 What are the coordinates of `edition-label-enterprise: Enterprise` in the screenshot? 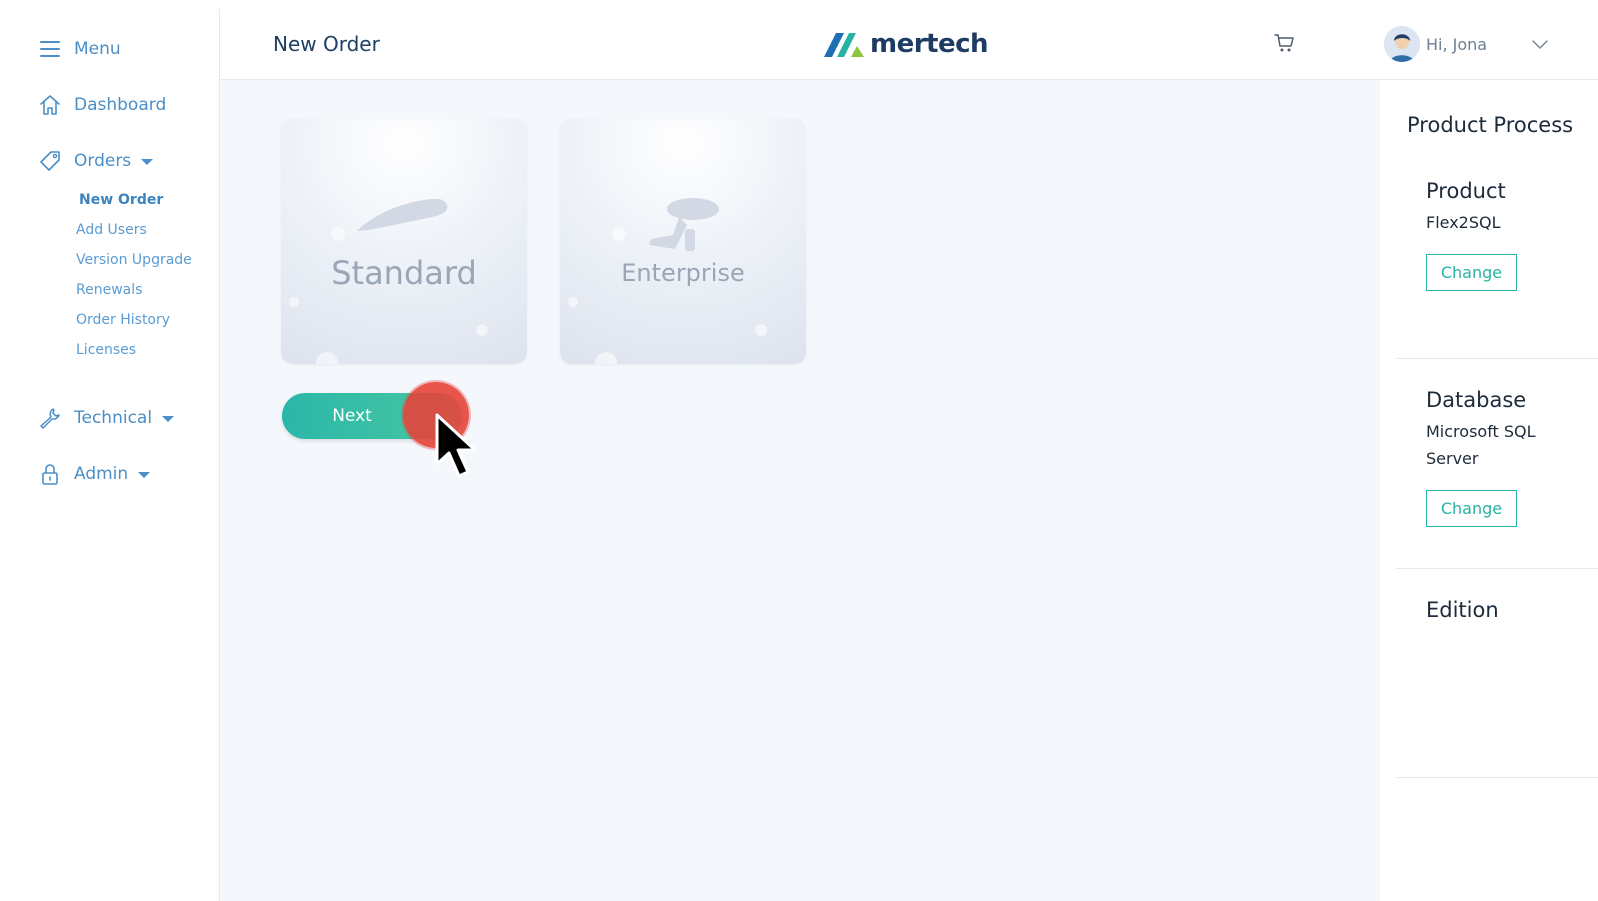 It's located at (683, 273).